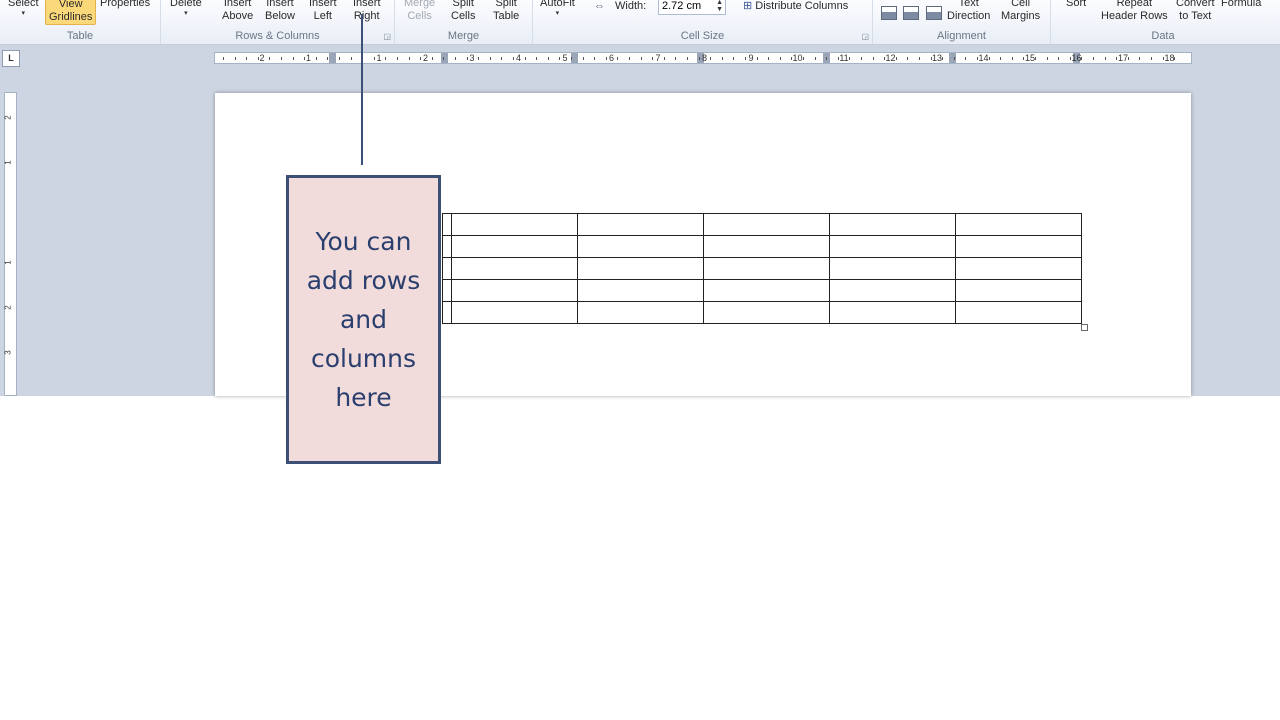 This screenshot has height=720, width=1280. What do you see at coordinates (419, 11) in the screenshot?
I see `merge-cells-button: Merge Cells` at bounding box center [419, 11].